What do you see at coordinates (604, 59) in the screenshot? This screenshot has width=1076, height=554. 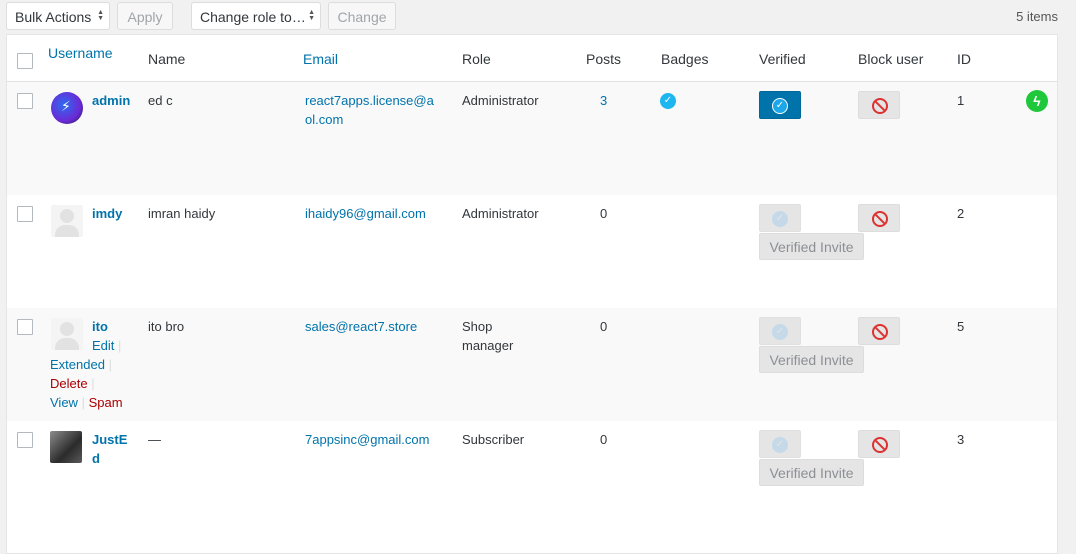 I see `column-posts: Posts` at bounding box center [604, 59].